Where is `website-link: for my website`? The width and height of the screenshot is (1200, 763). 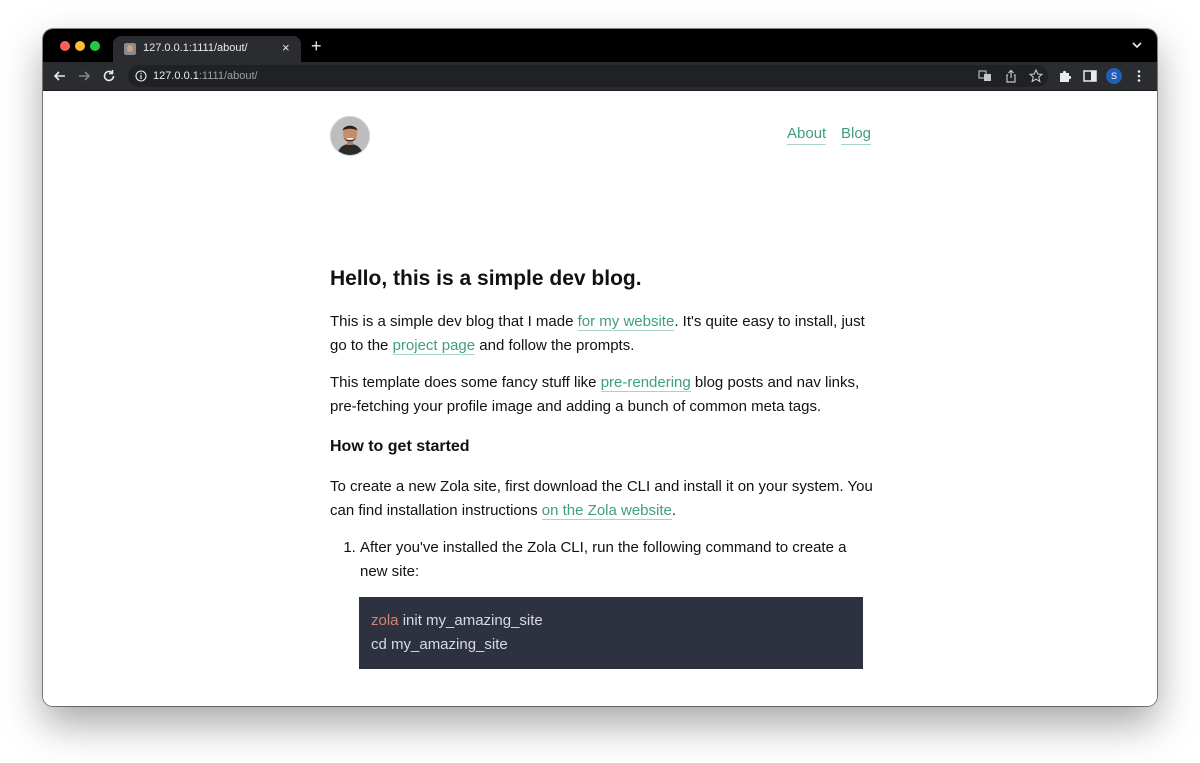
website-link: for my website is located at coordinates (626, 322).